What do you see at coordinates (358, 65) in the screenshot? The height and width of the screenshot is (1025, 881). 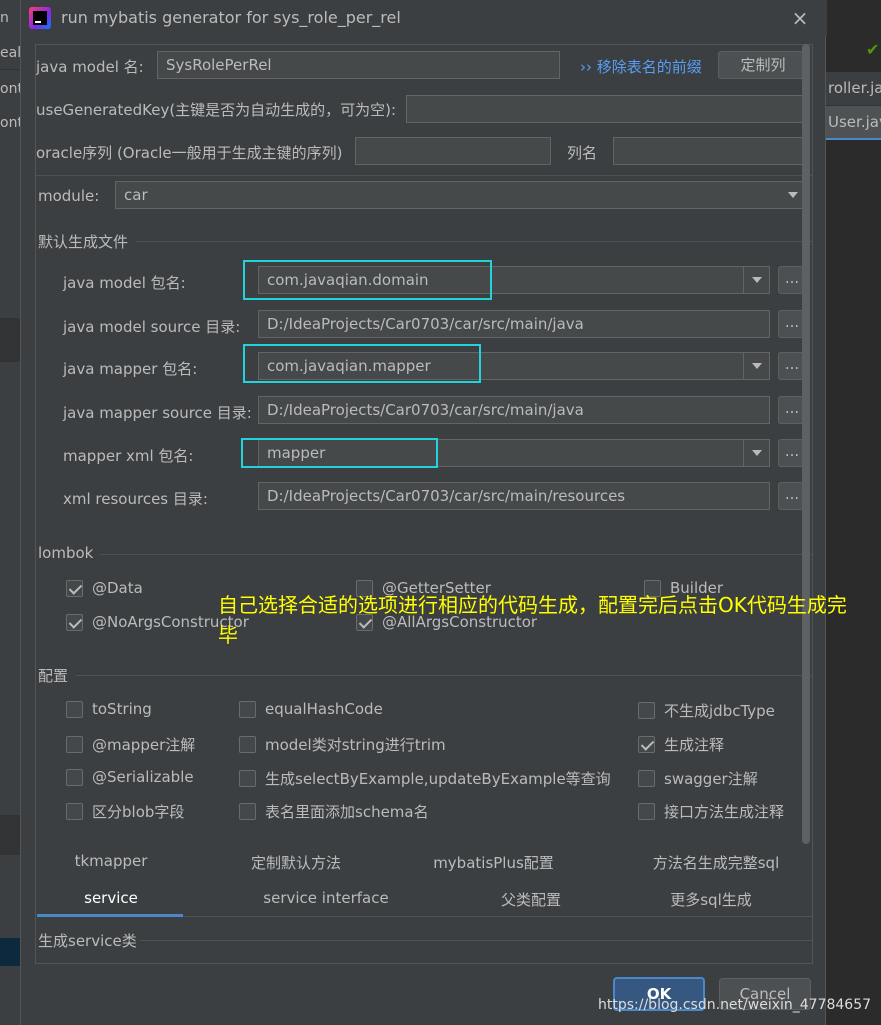 I see `java-model-input: SysRolePerRel` at bounding box center [358, 65].